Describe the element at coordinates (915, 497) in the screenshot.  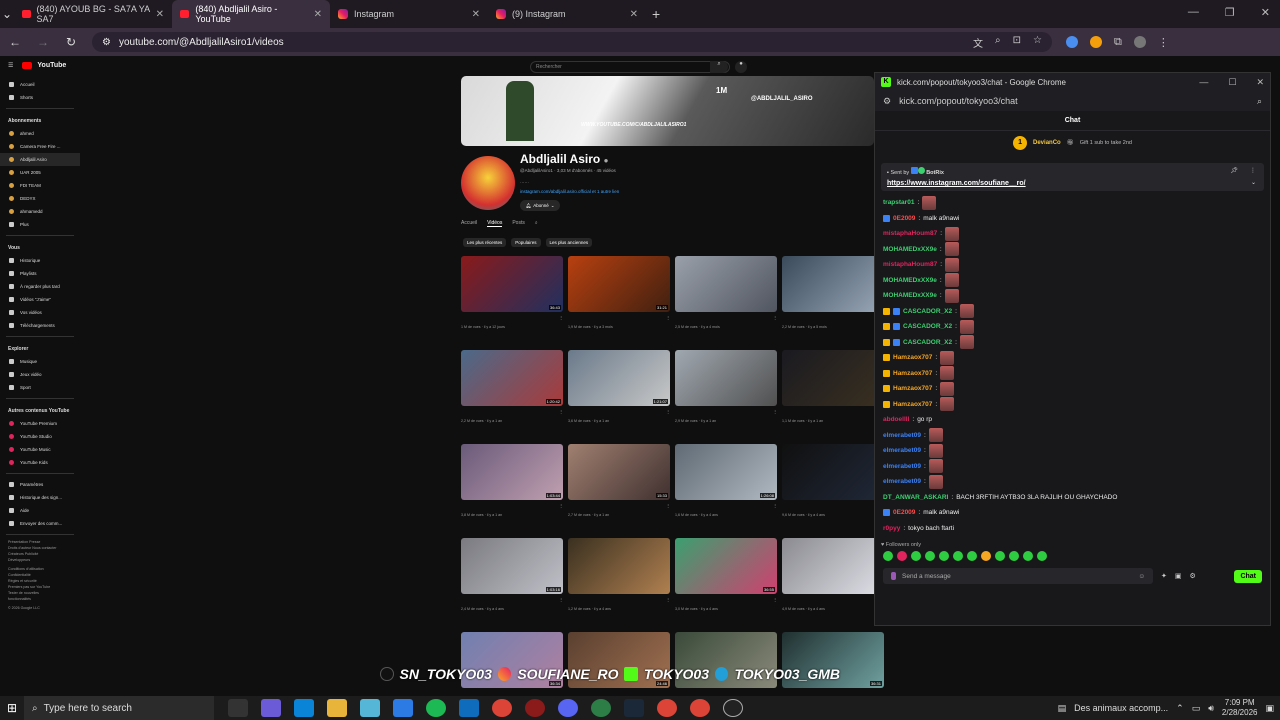
I see `chat-username: DT_ANWAR_ASKARI` at that location.